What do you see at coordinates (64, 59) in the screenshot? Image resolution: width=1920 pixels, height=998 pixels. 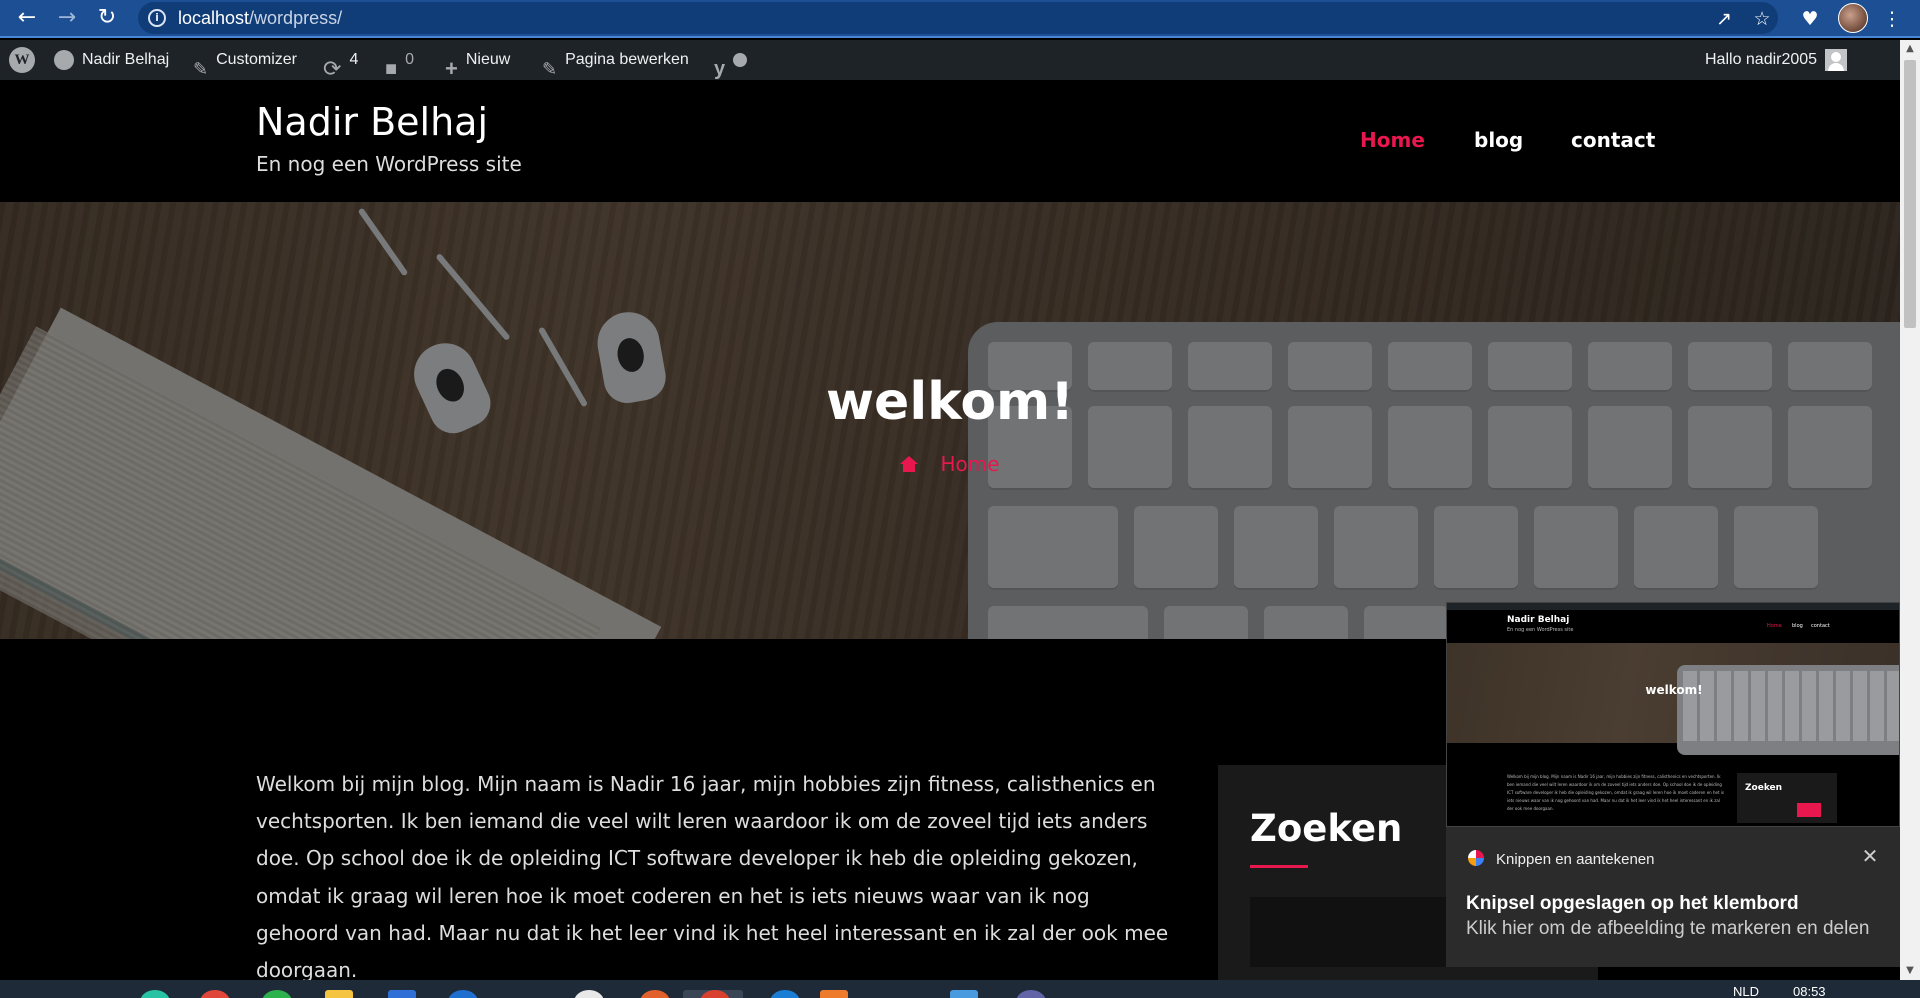 I see `dashboard-icon` at bounding box center [64, 59].